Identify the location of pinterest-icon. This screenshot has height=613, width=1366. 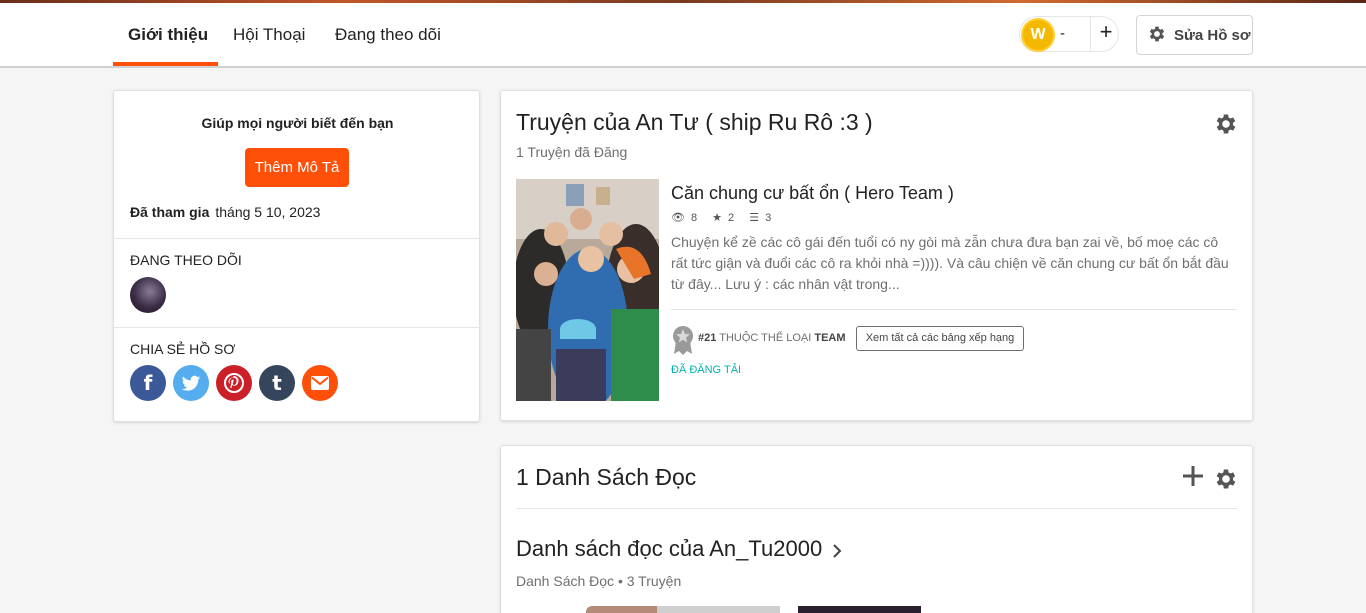
(234, 383).